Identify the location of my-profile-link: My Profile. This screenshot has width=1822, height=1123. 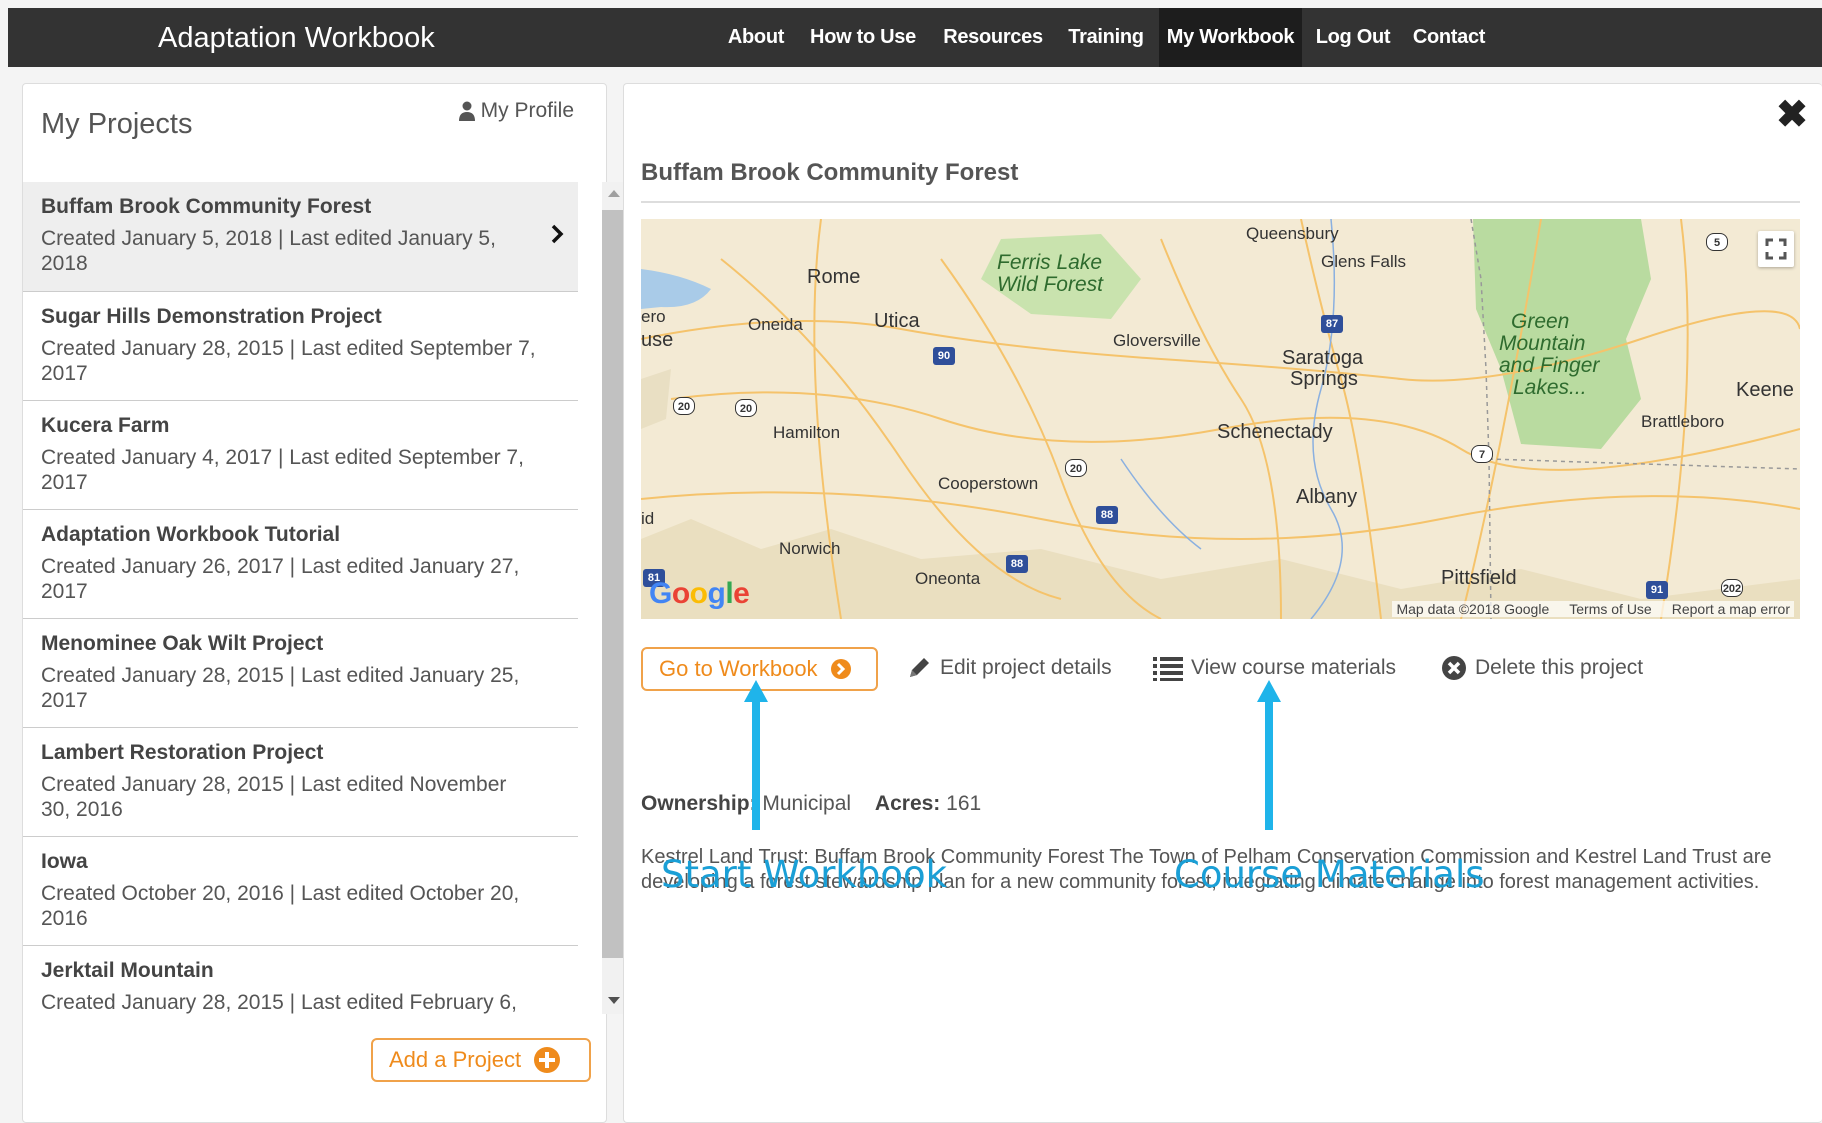
(516, 111).